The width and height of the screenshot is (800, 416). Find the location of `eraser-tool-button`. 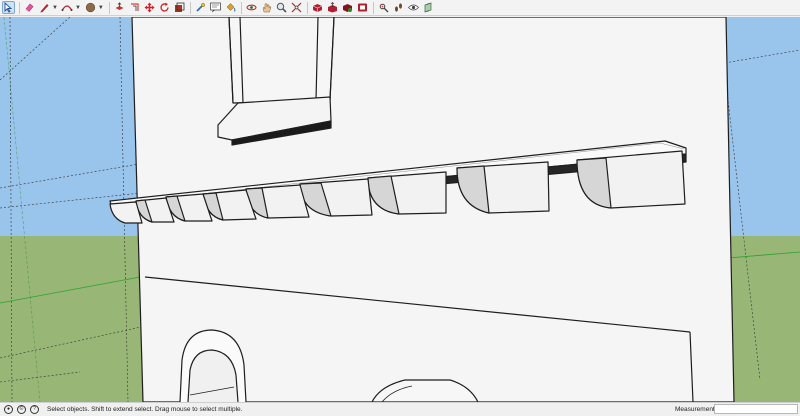

eraser-tool-button is located at coordinates (29, 7).